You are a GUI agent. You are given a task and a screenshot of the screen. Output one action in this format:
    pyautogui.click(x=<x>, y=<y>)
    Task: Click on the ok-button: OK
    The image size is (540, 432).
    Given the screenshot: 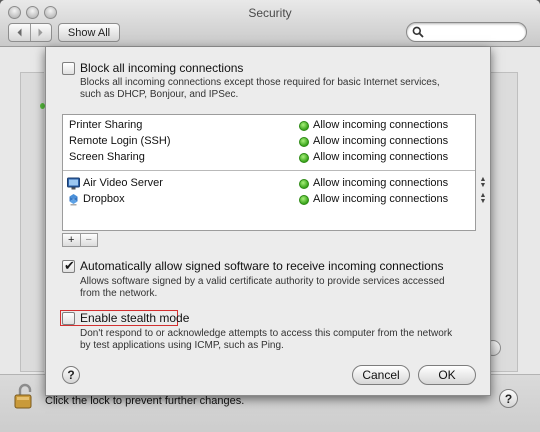 What is the action you would take?
    pyautogui.click(x=447, y=375)
    